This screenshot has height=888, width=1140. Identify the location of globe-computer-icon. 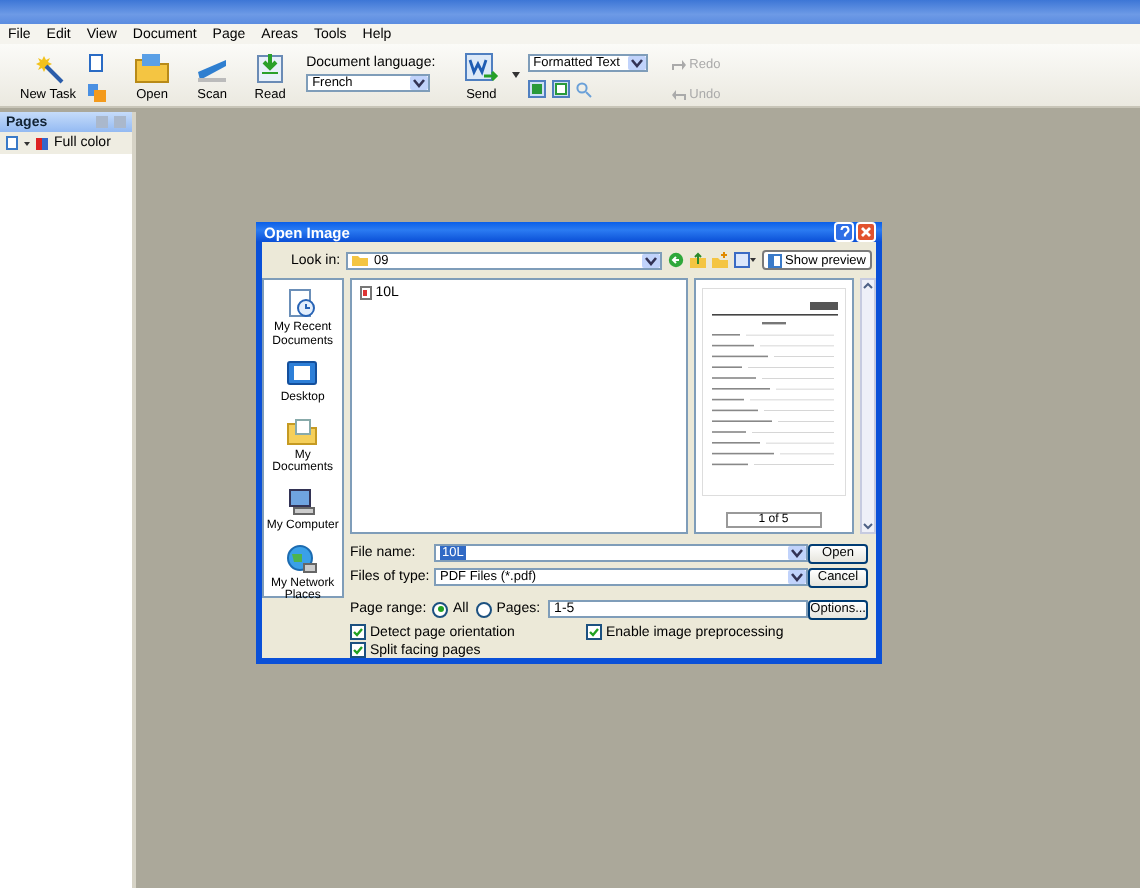
(302, 559).